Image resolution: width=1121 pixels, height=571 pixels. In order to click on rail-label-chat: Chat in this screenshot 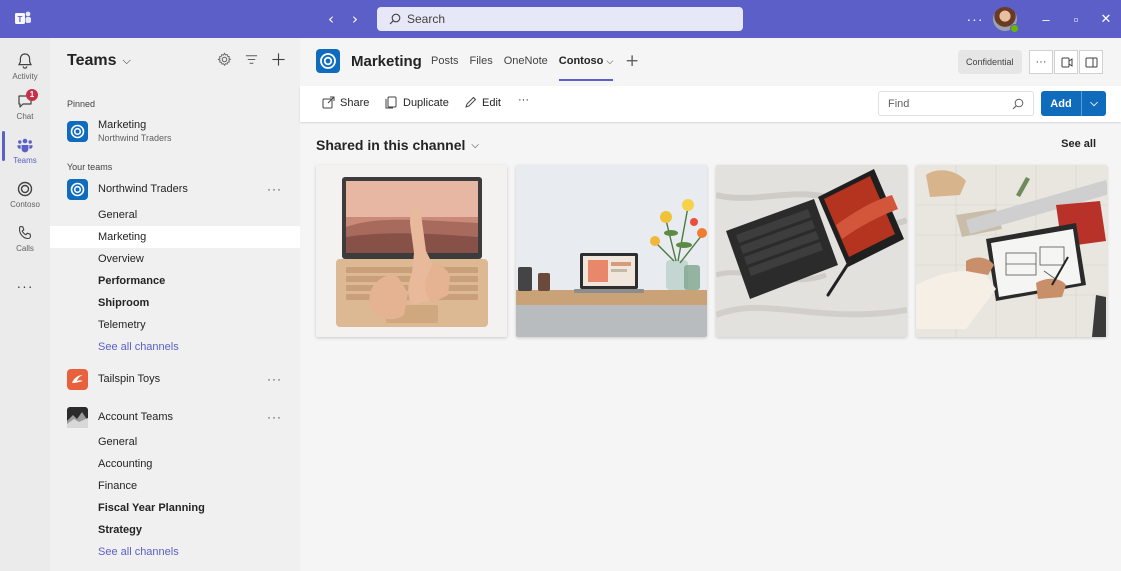, I will do `click(25, 116)`.